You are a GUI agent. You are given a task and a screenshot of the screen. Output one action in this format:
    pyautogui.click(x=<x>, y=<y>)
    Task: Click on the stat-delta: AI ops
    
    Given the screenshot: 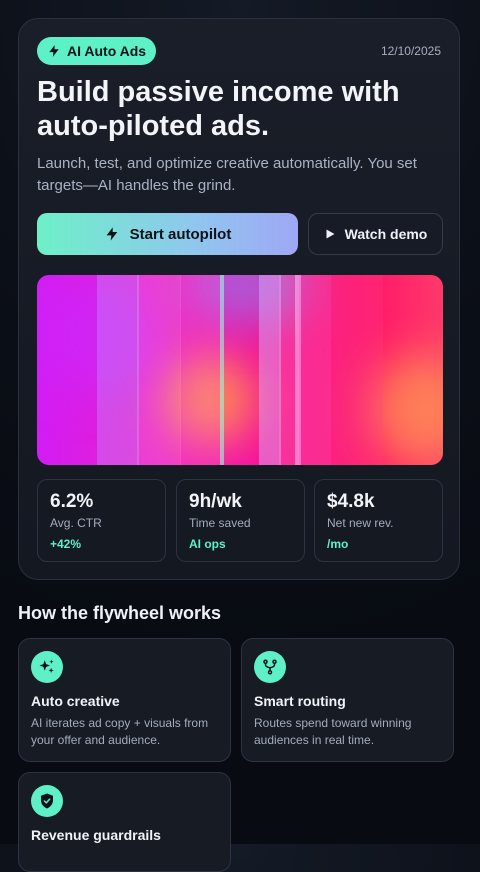 What is the action you would take?
    pyautogui.click(x=207, y=544)
    